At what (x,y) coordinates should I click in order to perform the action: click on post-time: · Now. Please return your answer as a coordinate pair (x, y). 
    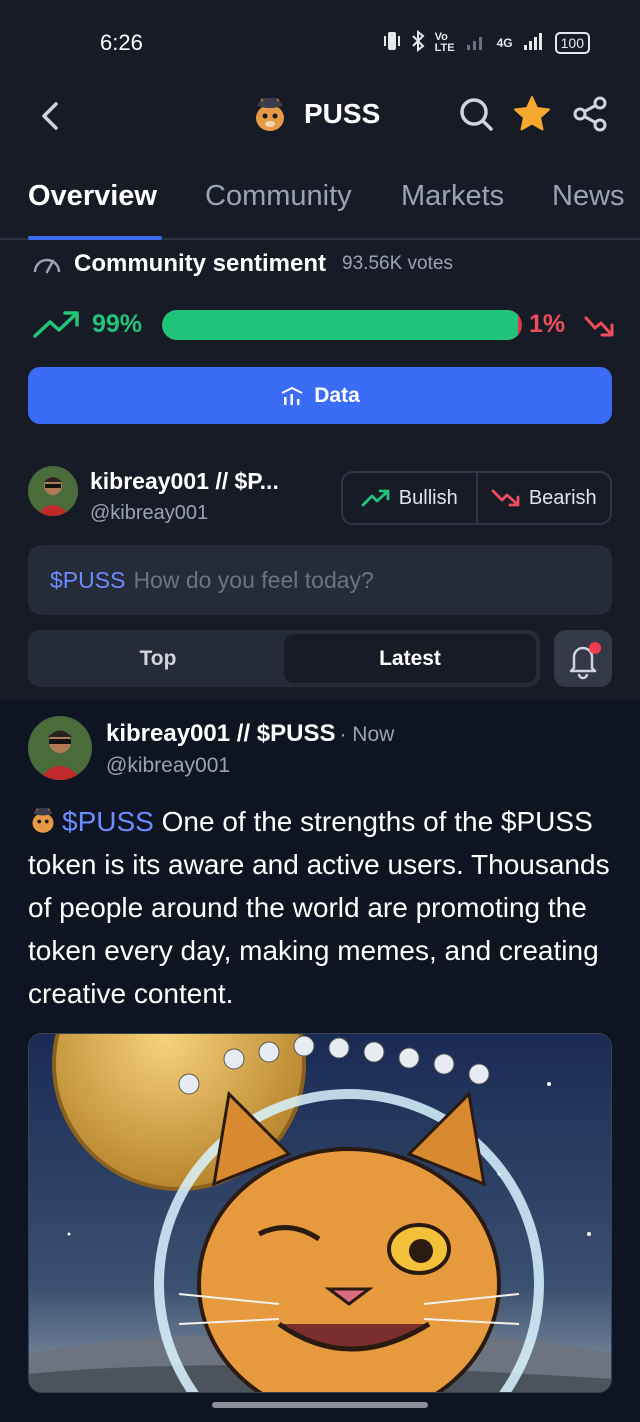
    Looking at the image, I should click on (367, 734).